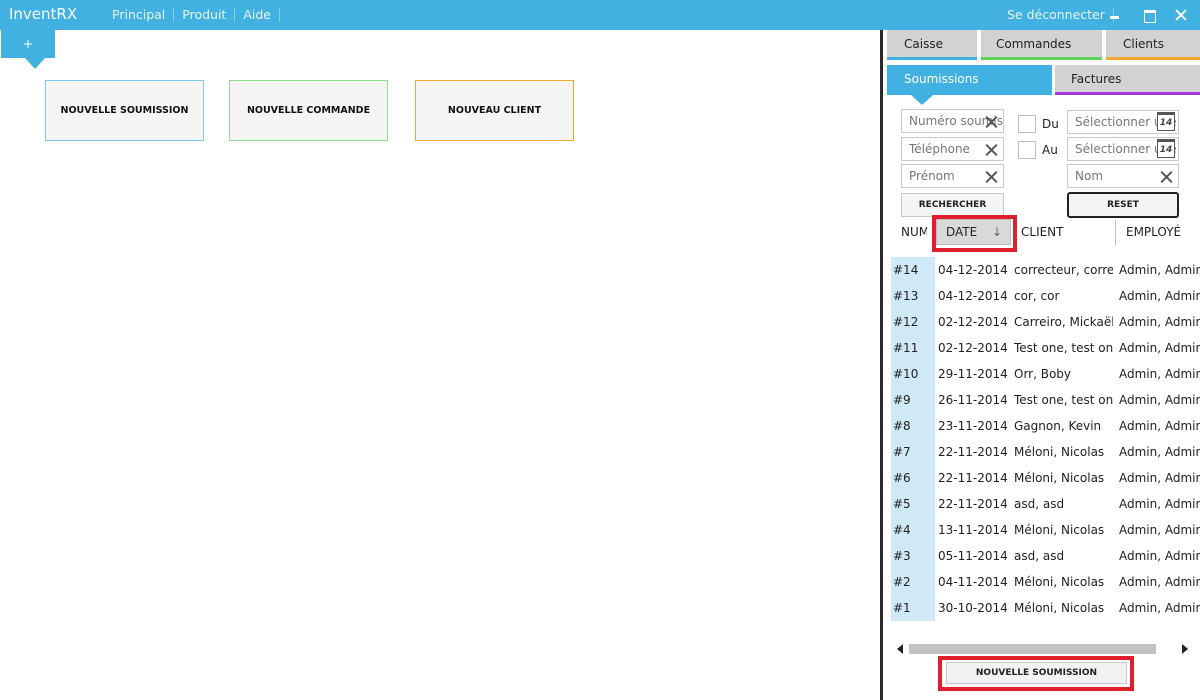 This screenshot has width=1200, height=700. Describe the element at coordinates (1063, 270) in the screenshot. I see `row-client: correcteur, correcteur` at that location.